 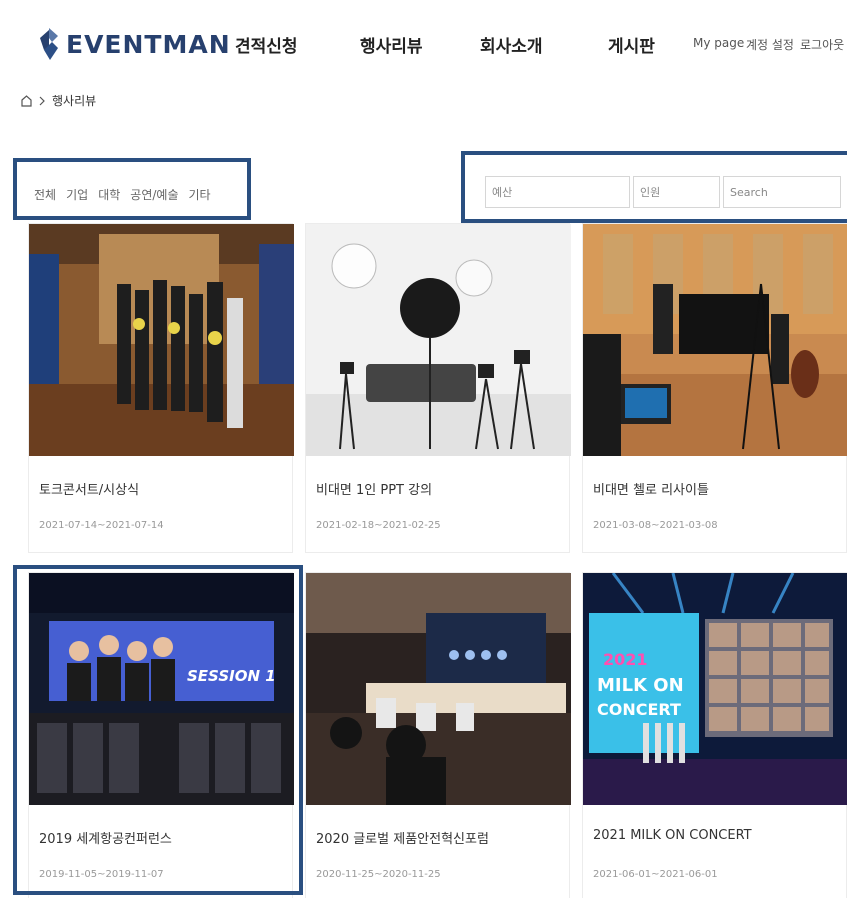 I want to click on category-corporate: 기업, so click(x=77, y=194).